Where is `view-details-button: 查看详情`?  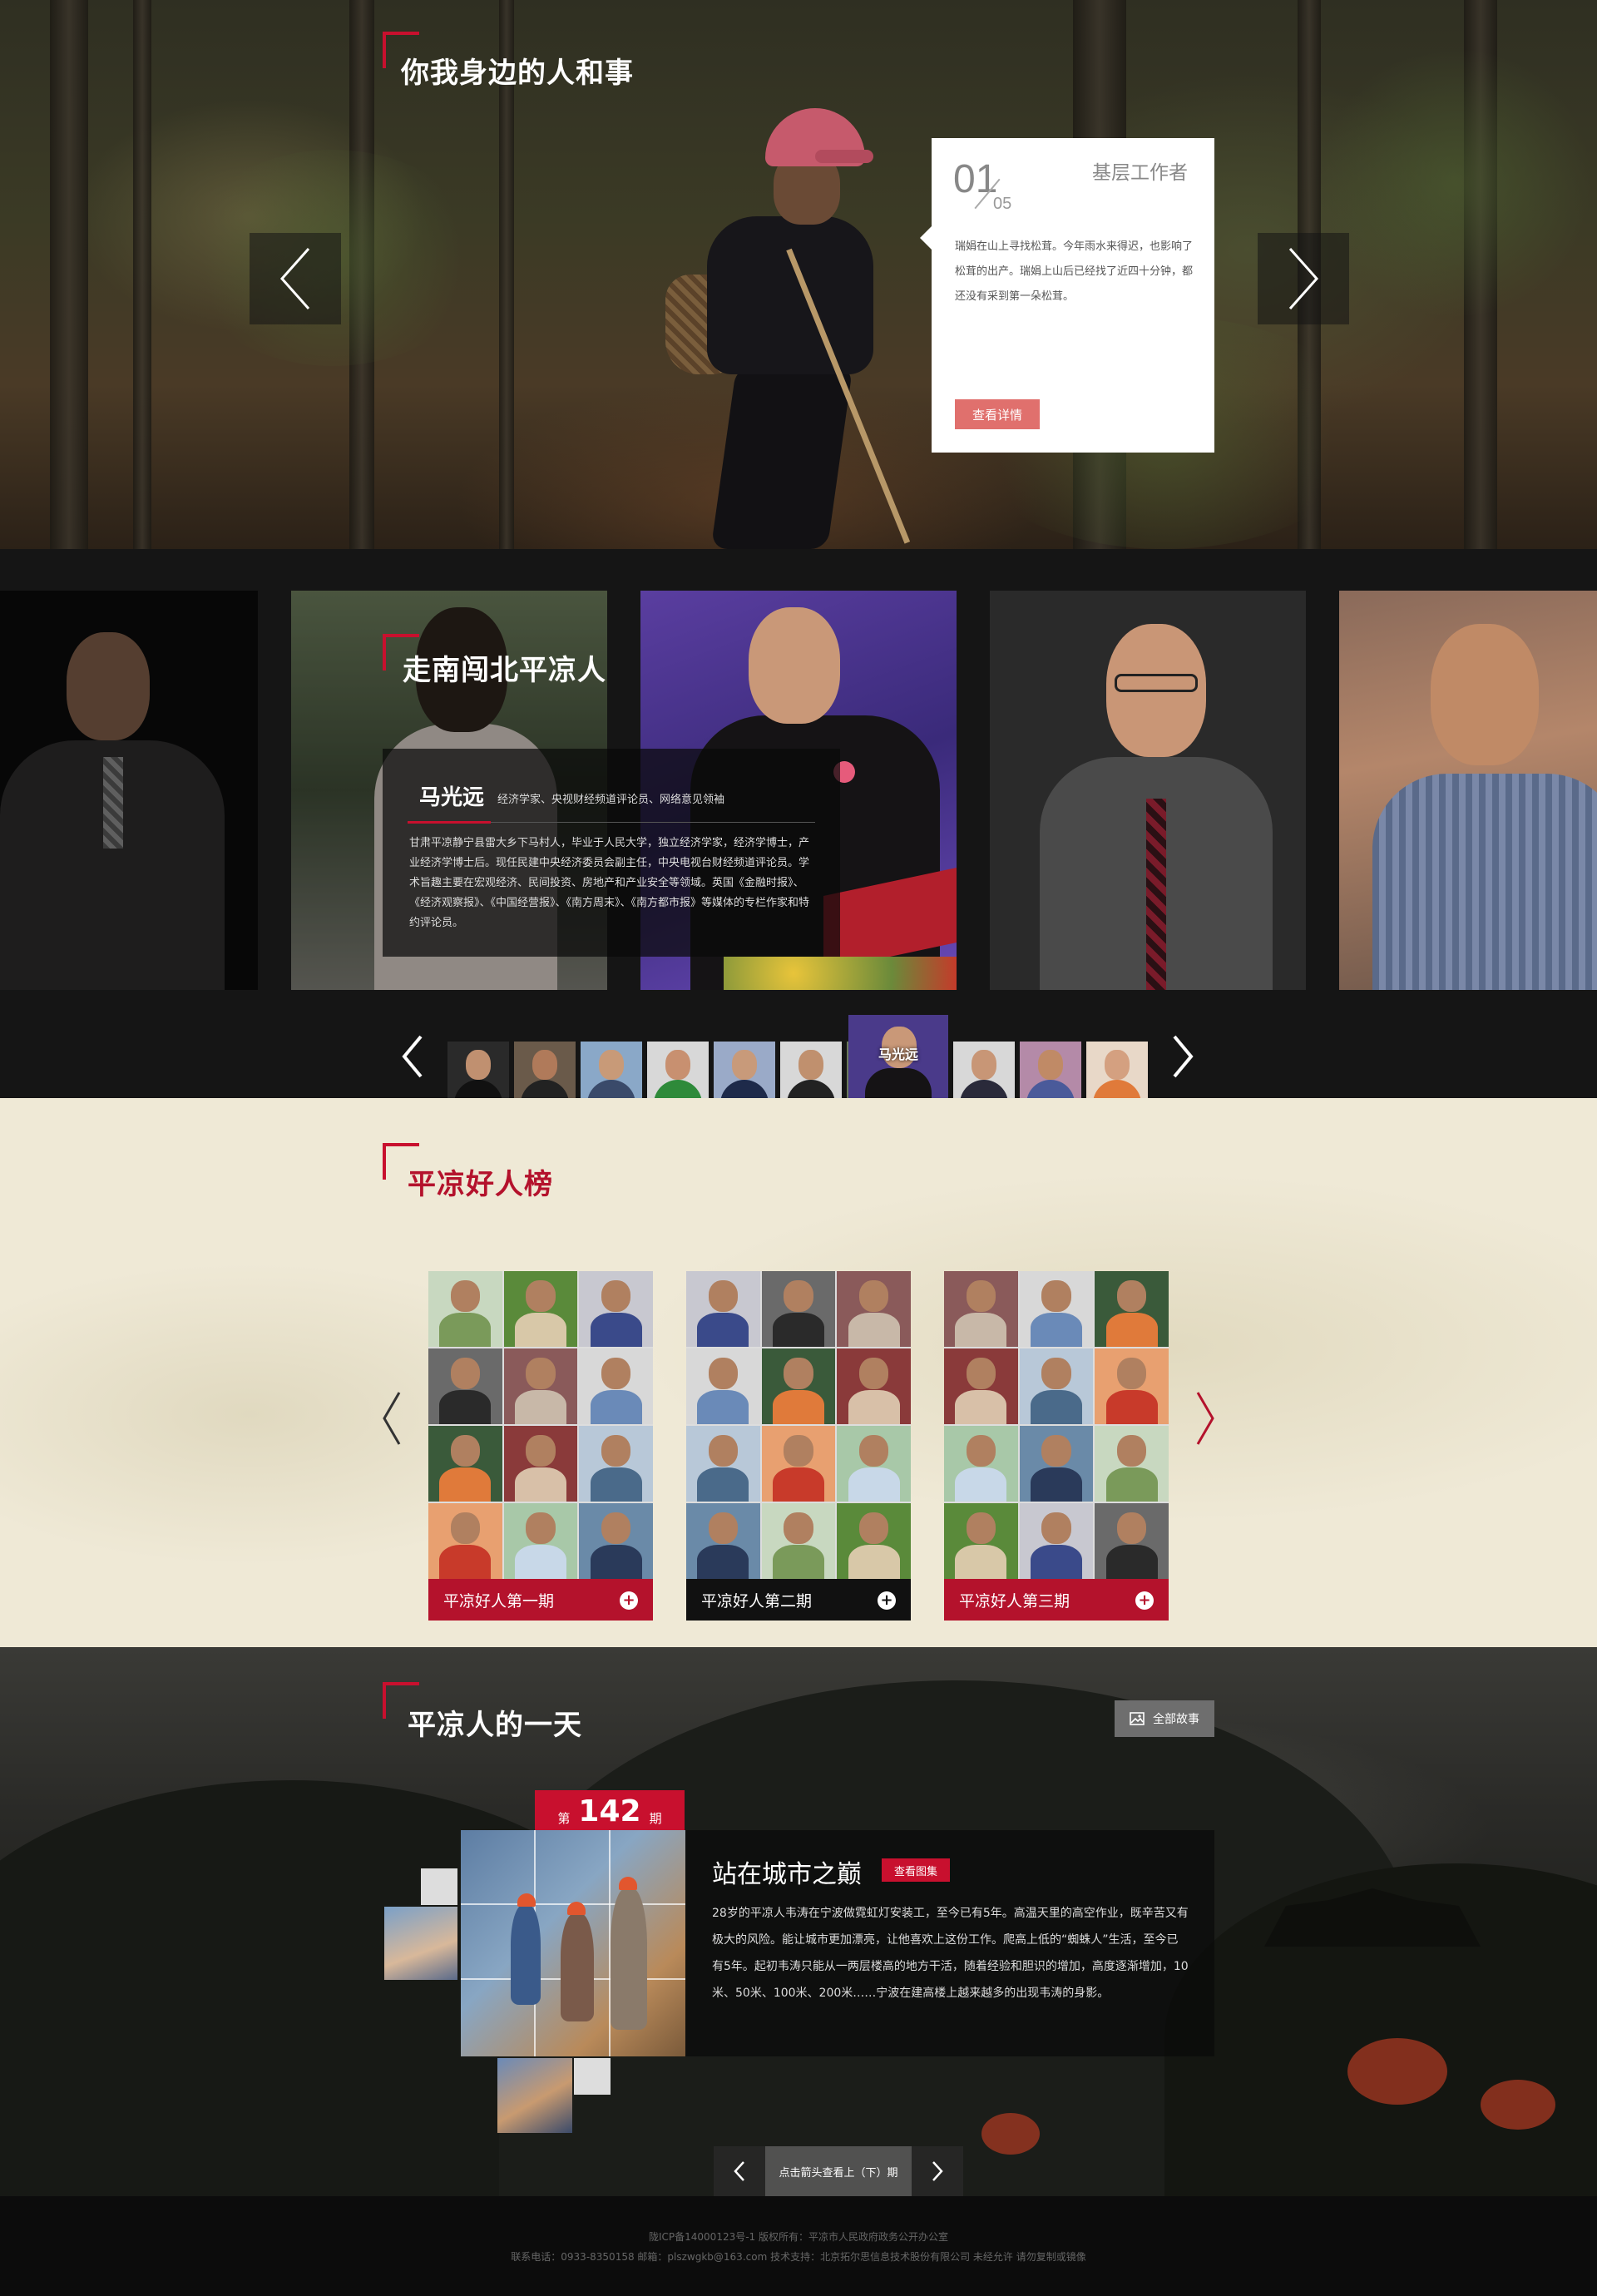 view-details-button: 查看详情 is located at coordinates (997, 414).